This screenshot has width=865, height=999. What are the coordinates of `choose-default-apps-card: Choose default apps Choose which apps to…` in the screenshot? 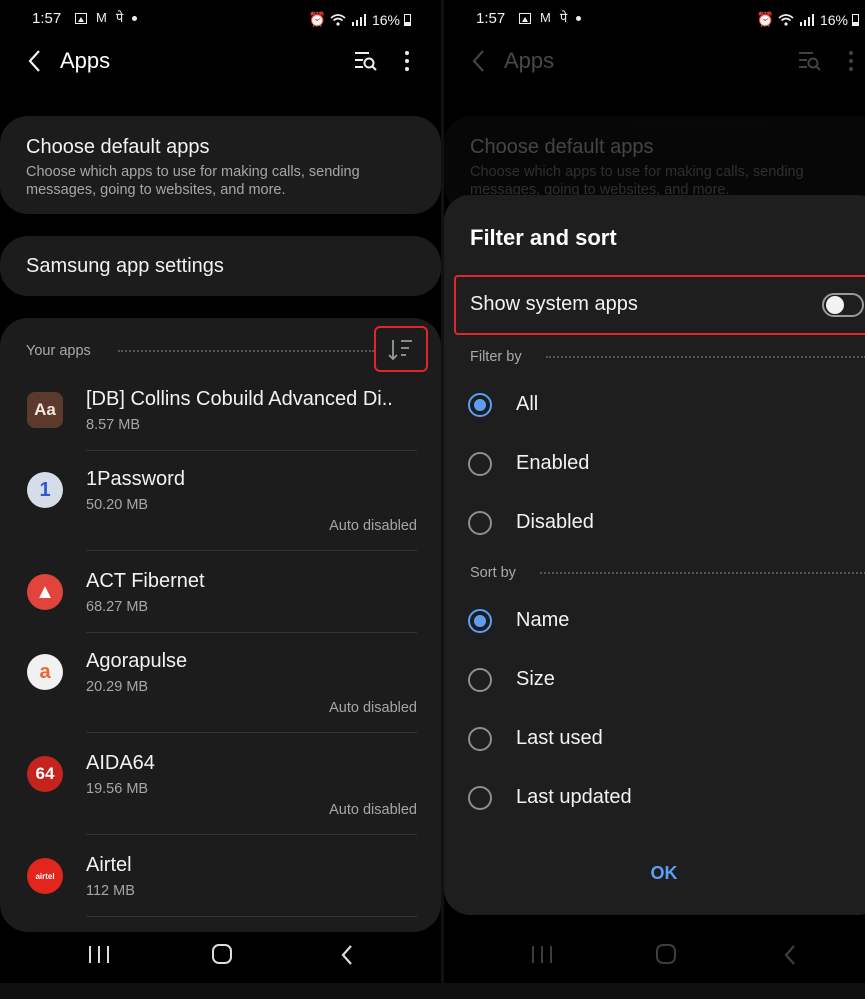 It's located at (220, 165).